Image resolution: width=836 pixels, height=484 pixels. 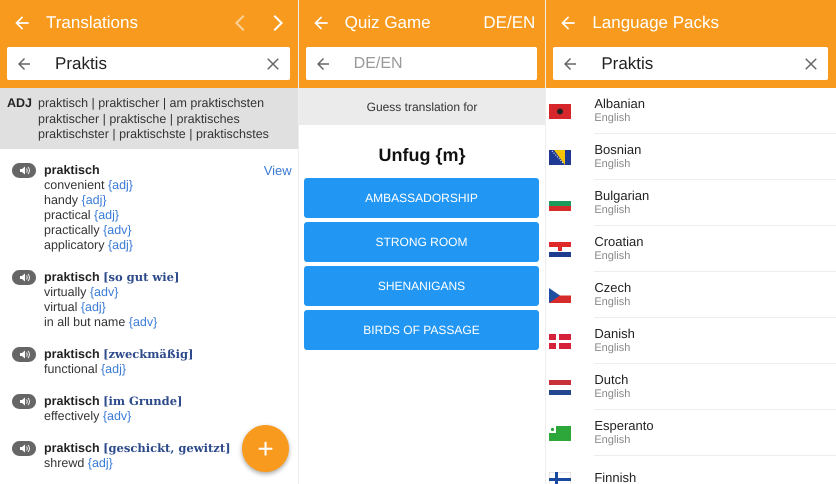 What do you see at coordinates (613, 287) in the screenshot?
I see `language-name: Czech` at bounding box center [613, 287].